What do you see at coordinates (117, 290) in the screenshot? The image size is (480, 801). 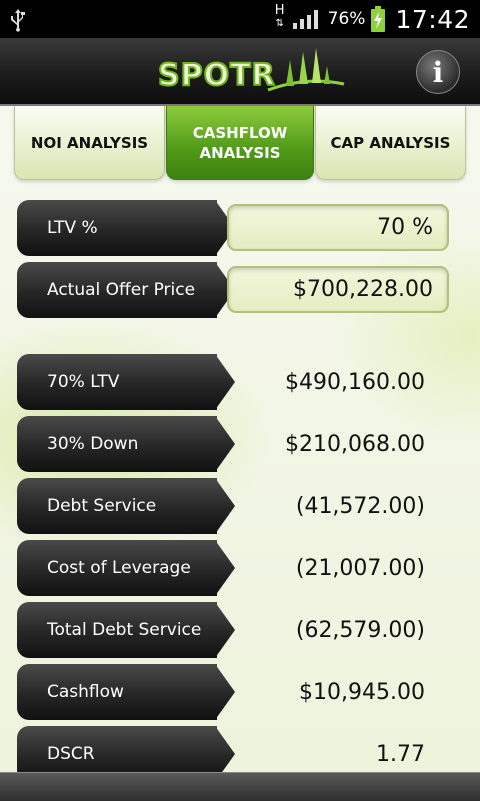 I see `row-label: Actual Offer Price` at bounding box center [117, 290].